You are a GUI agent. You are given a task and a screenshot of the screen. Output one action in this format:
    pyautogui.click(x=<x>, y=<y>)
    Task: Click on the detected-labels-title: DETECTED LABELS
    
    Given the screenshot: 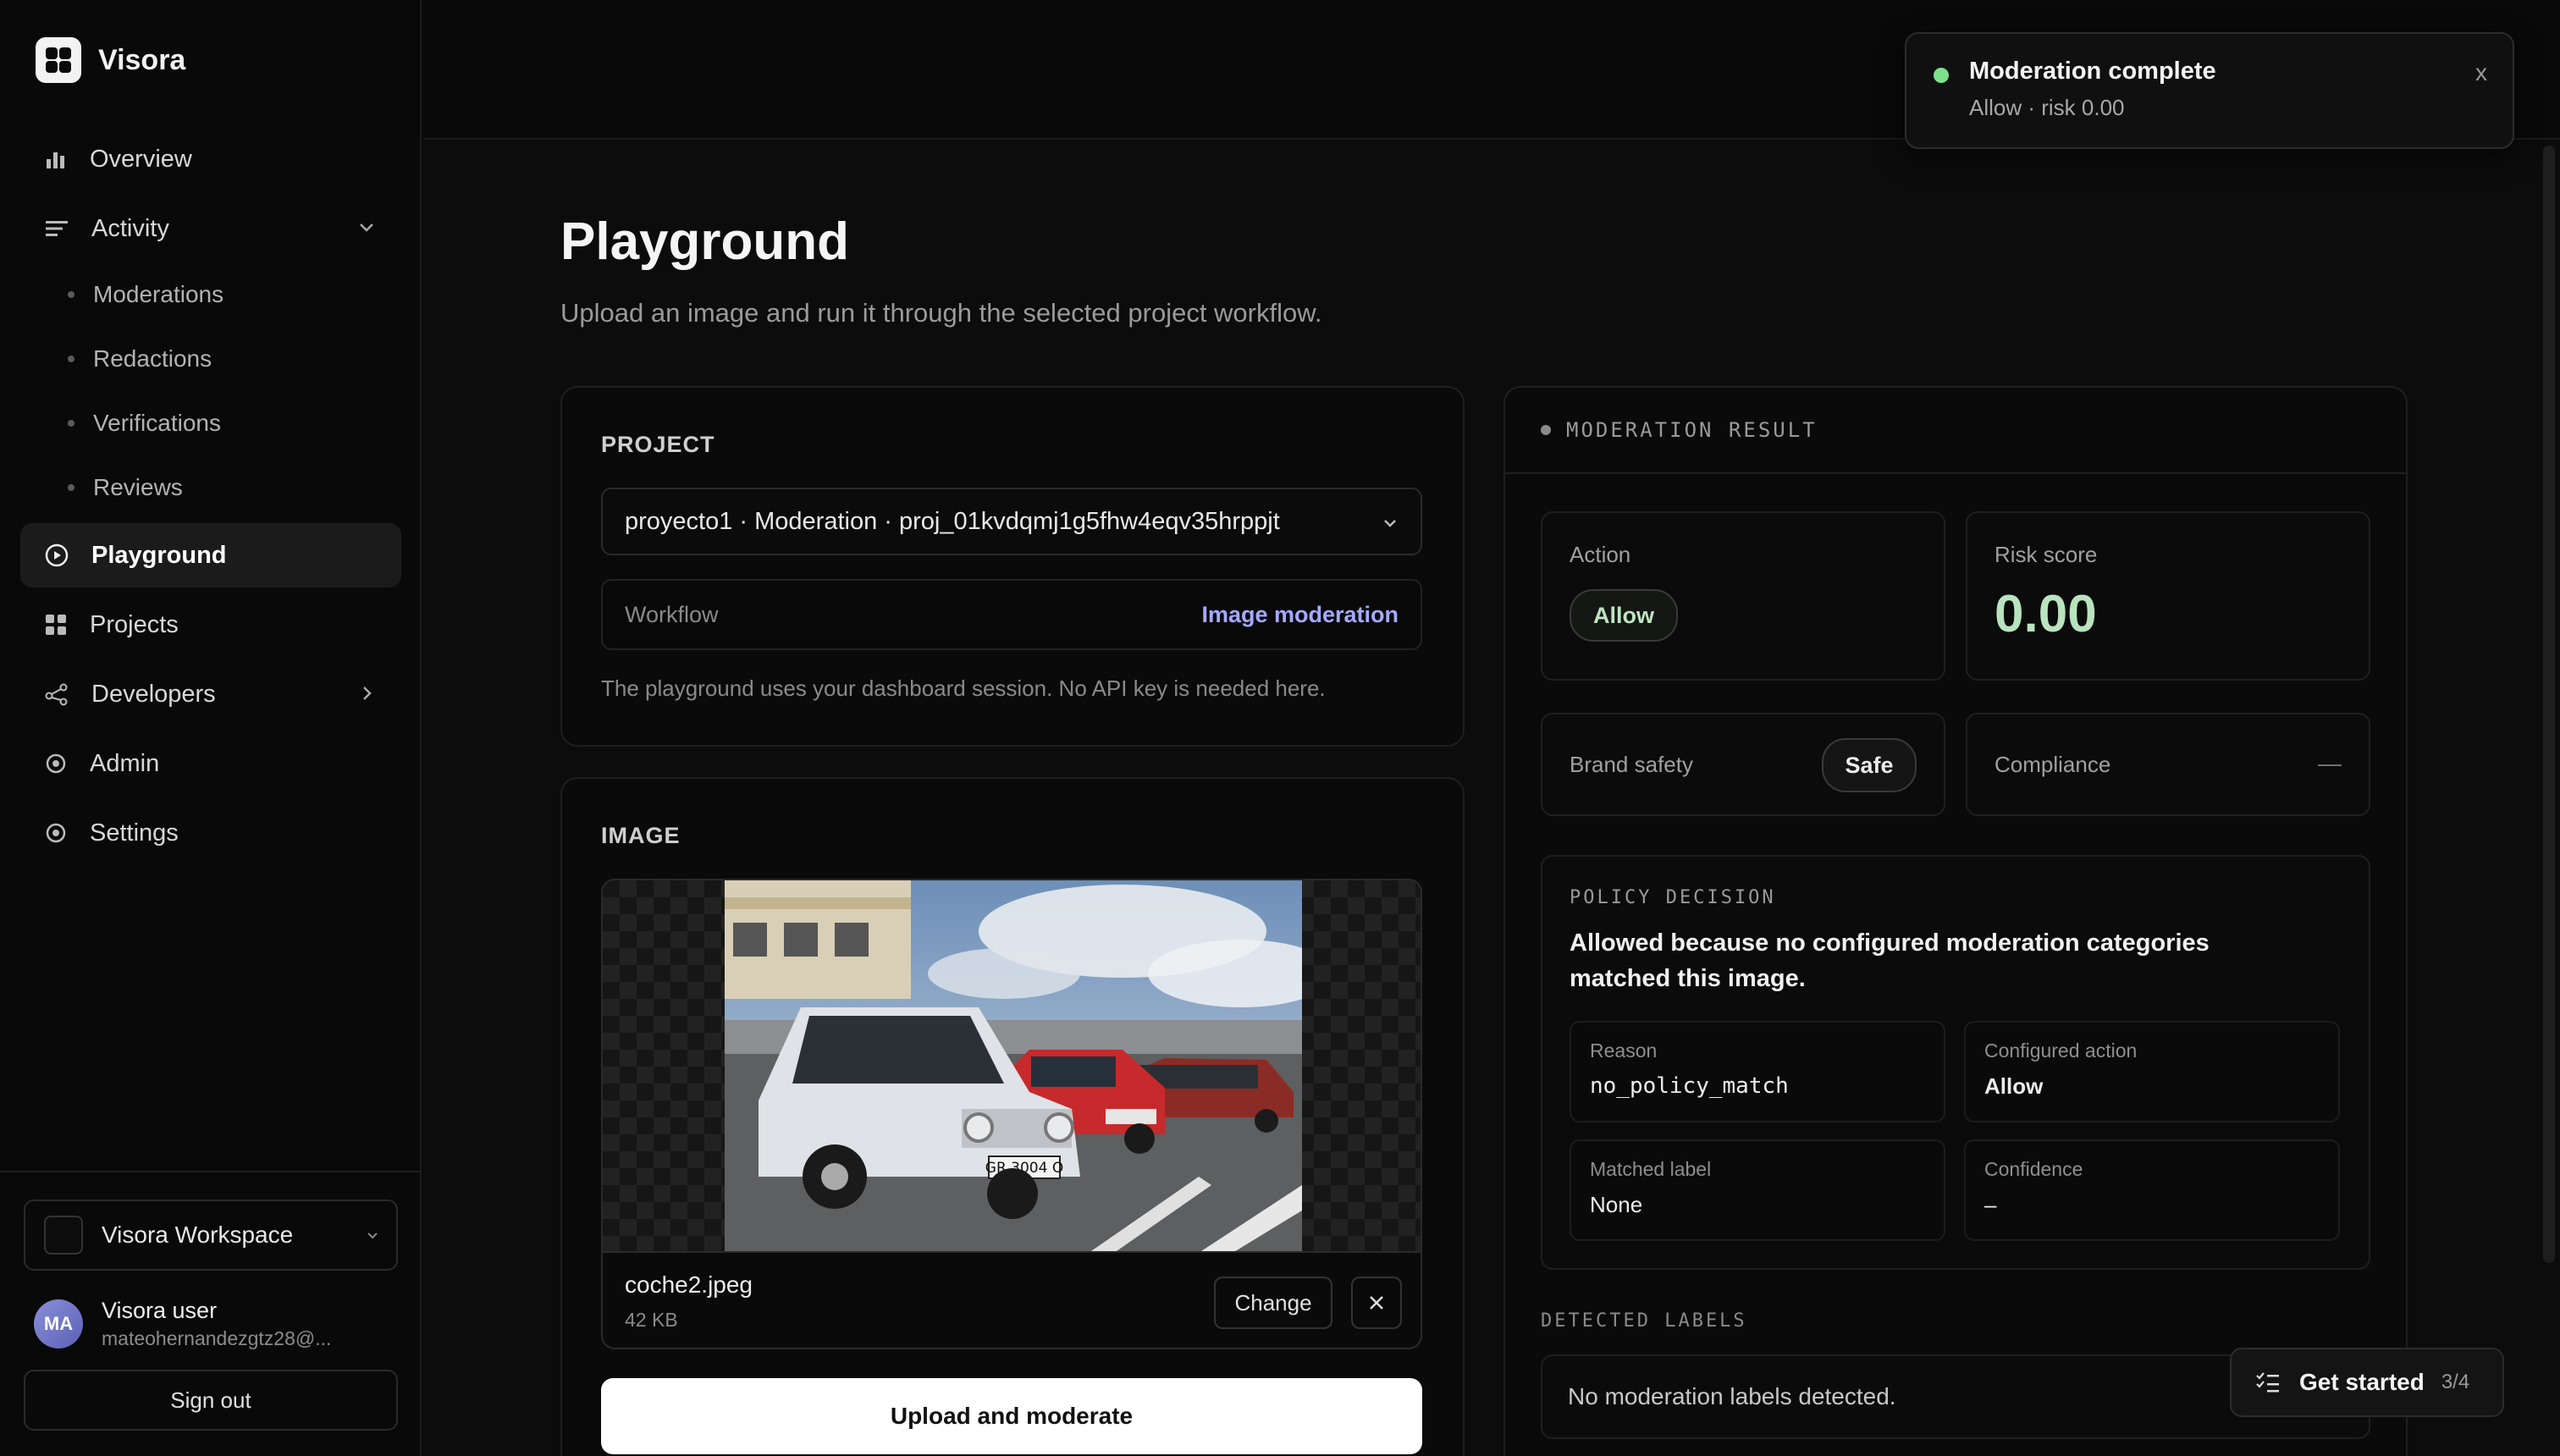 What is the action you would take?
    pyautogui.click(x=1644, y=1321)
    